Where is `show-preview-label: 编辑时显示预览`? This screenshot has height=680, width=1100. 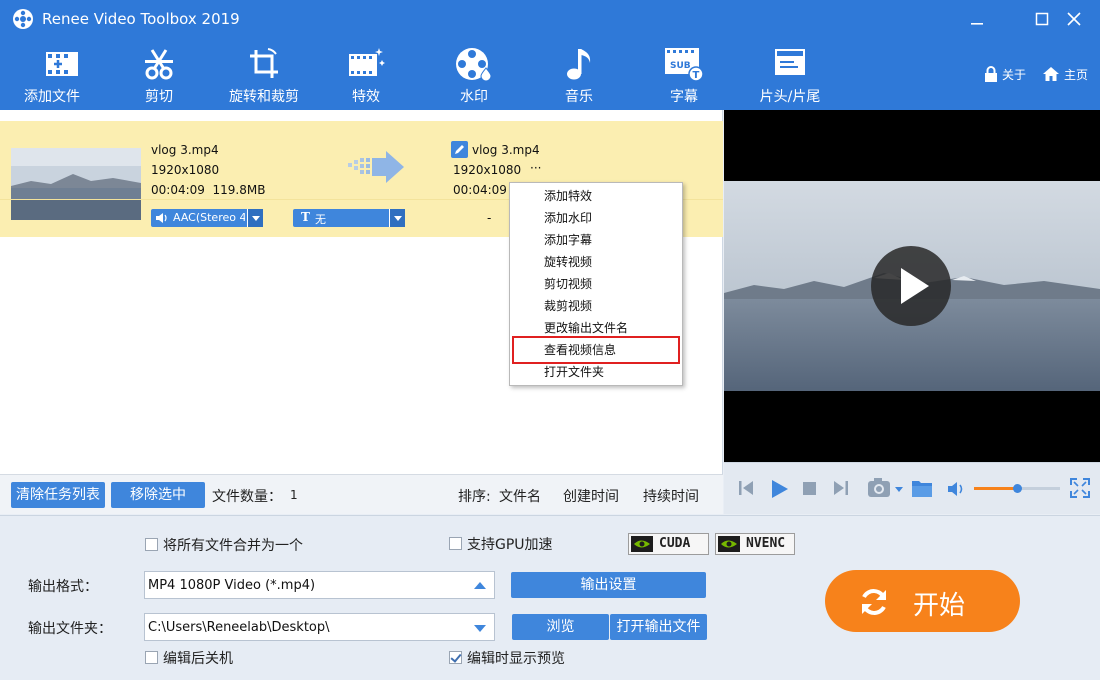 show-preview-label: 编辑时显示预览 is located at coordinates (516, 659).